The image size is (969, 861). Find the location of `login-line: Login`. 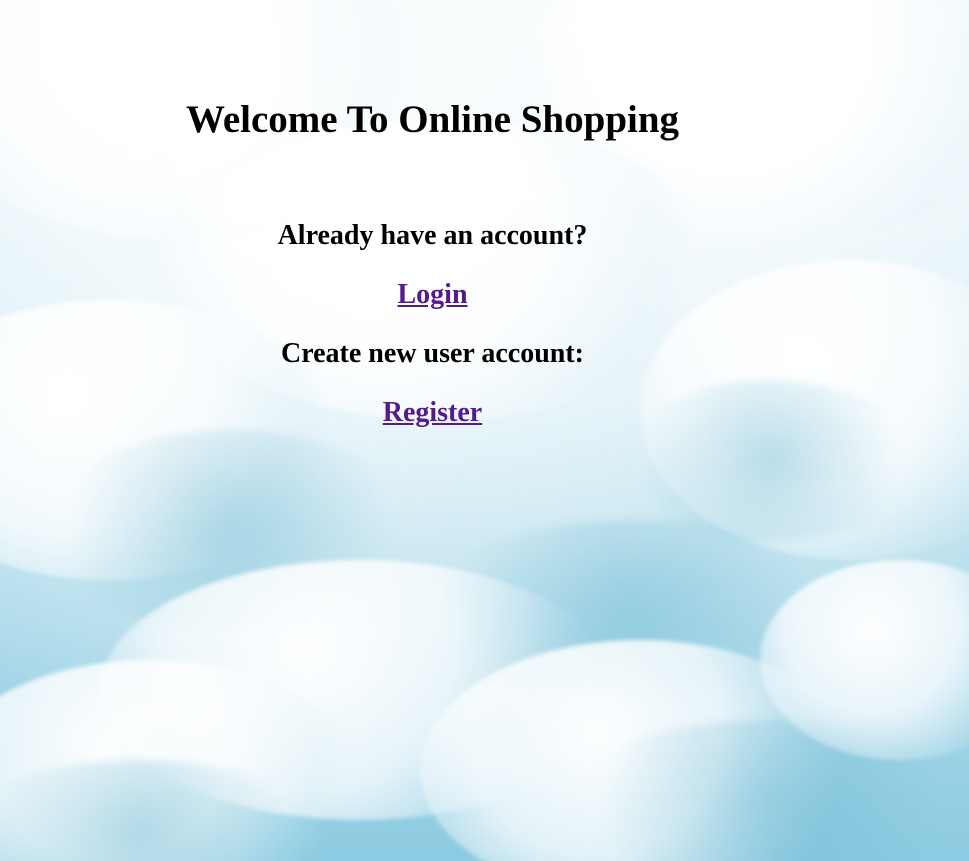

login-line: Login is located at coordinates (432, 295).